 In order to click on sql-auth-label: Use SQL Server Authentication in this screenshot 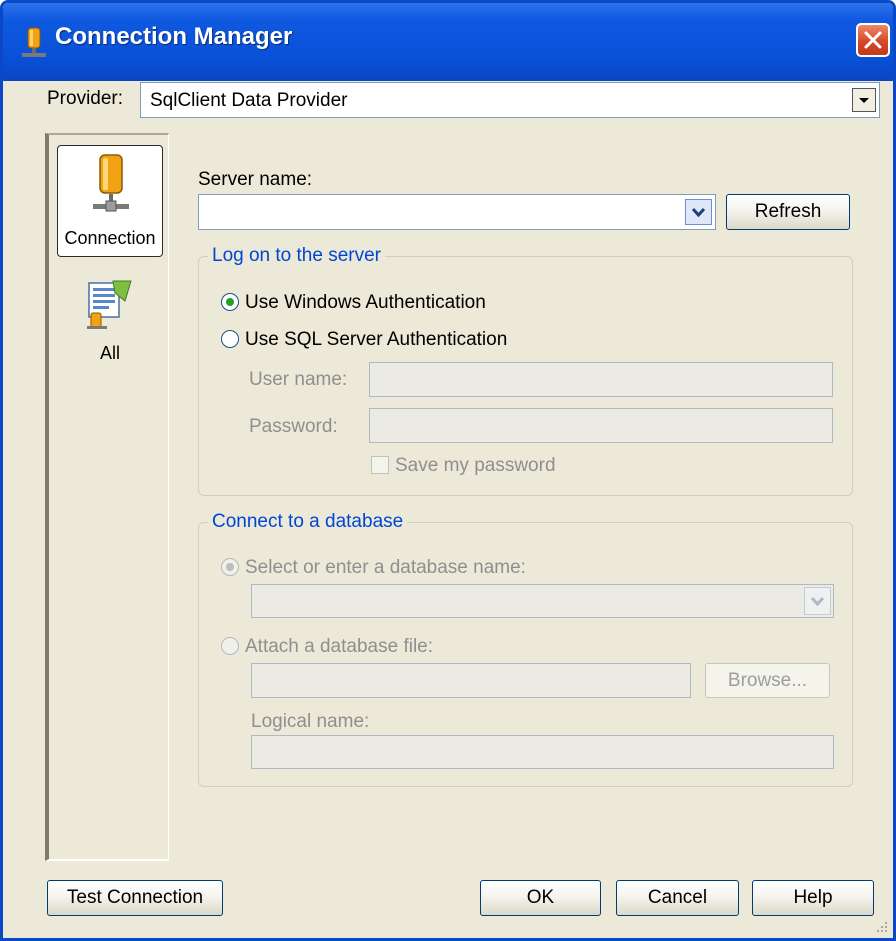, I will do `click(376, 340)`.